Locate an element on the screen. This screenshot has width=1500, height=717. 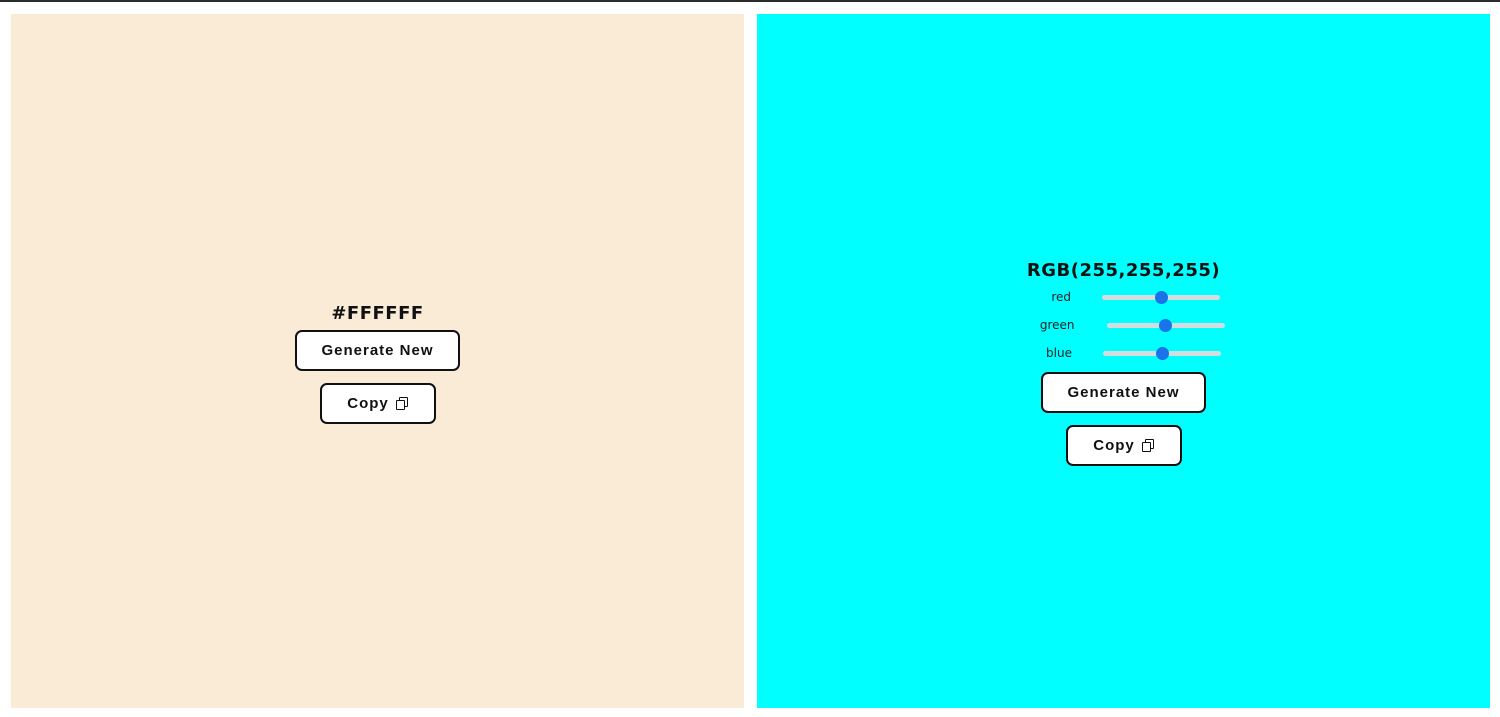
blue-slider is located at coordinates (1162, 353).